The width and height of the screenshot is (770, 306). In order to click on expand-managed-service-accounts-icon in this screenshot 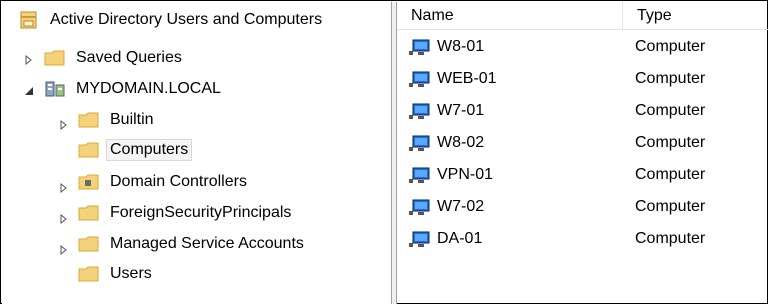, I will do `click(64, 250)`.